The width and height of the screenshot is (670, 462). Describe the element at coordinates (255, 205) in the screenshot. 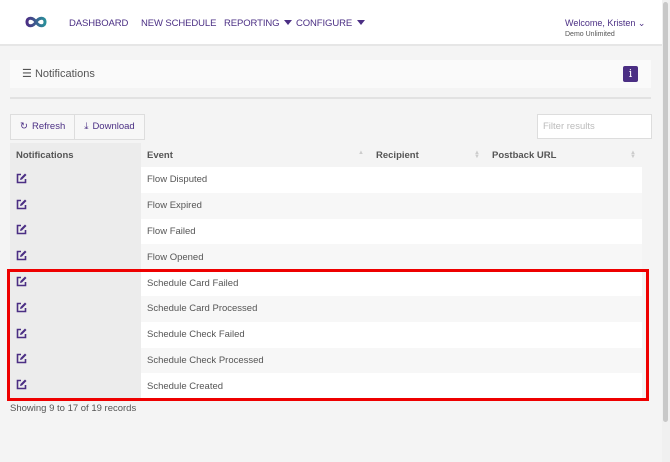

I see `event-cell: Flow Expired` at that location.